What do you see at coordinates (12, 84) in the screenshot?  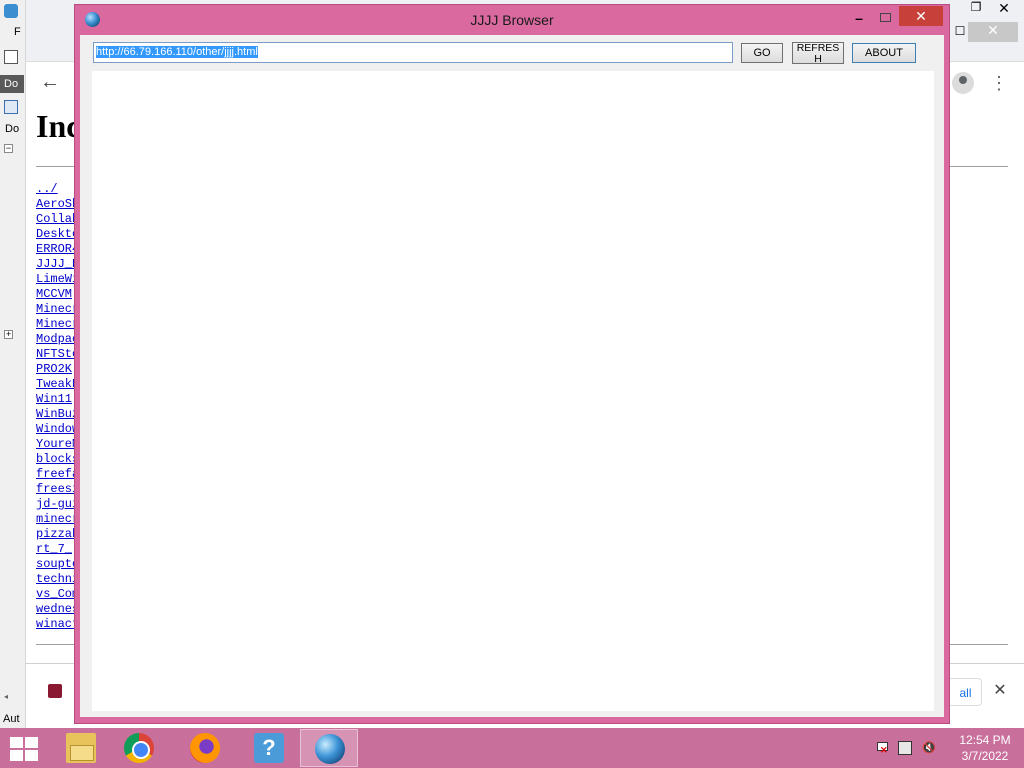 I see `doc-tab: Do` at bounding box center [12, 84].